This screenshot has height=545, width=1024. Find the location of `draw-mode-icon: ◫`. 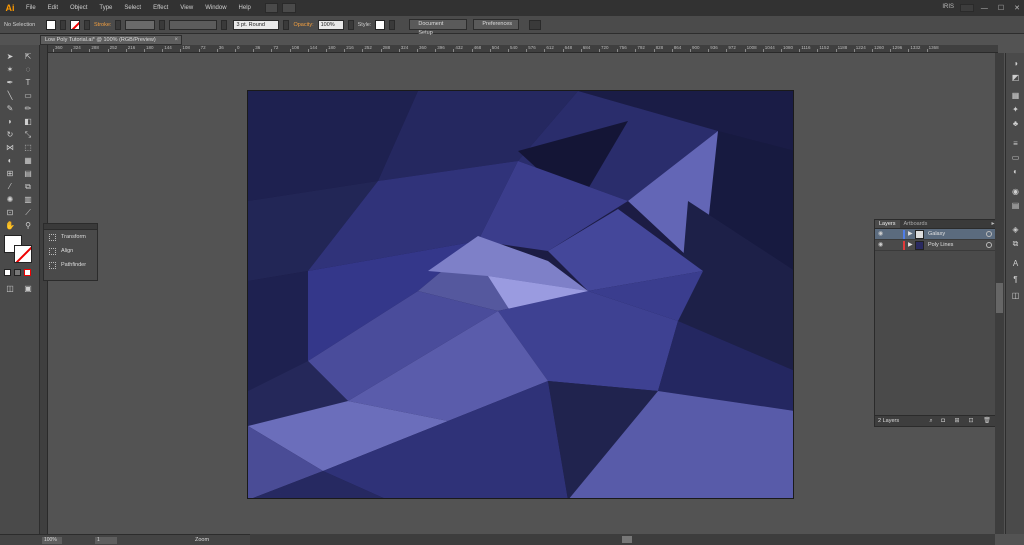

draw-mode-icon: ◫ is located at coordinates (10, 288).